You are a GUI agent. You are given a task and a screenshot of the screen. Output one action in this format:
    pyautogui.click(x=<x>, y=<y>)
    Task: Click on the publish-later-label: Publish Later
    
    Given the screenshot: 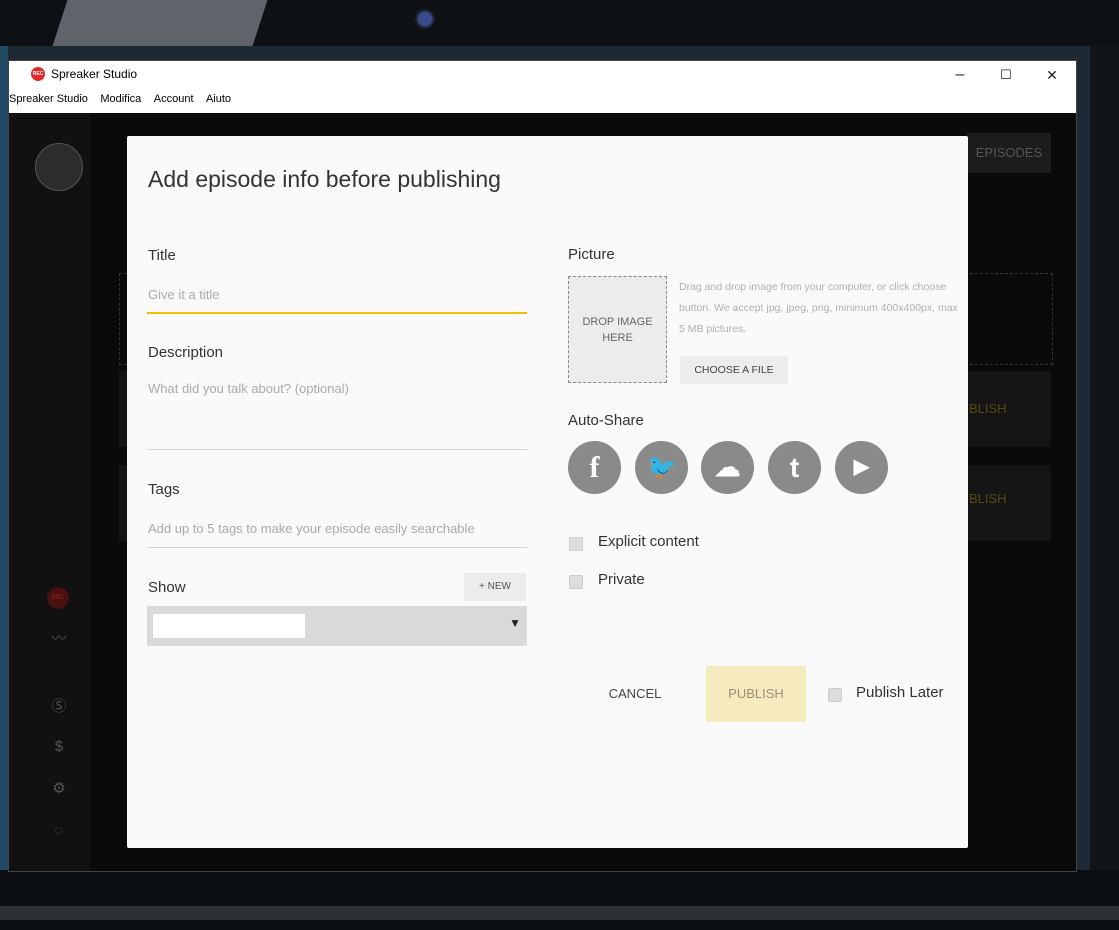 What is the action you would take?
    pyautogui.click(x=900, y=692)
    